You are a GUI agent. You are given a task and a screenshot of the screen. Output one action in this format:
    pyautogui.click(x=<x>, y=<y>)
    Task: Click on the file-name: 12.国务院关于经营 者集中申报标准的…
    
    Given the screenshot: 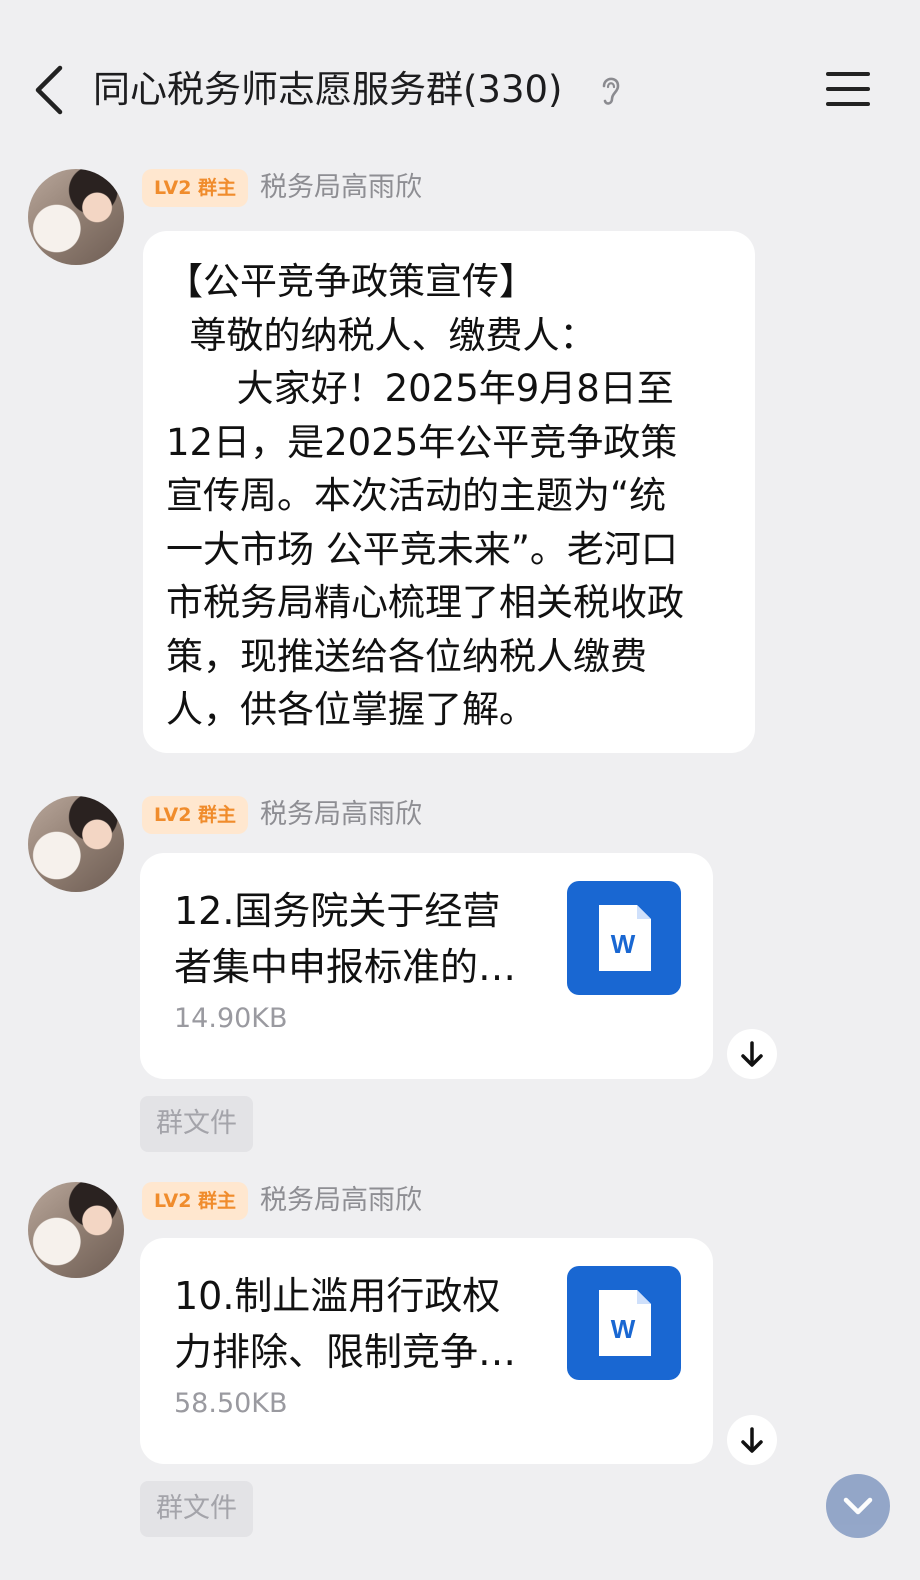 What is the action you would take?
    pyautogui.click(x=354, y=939)
    